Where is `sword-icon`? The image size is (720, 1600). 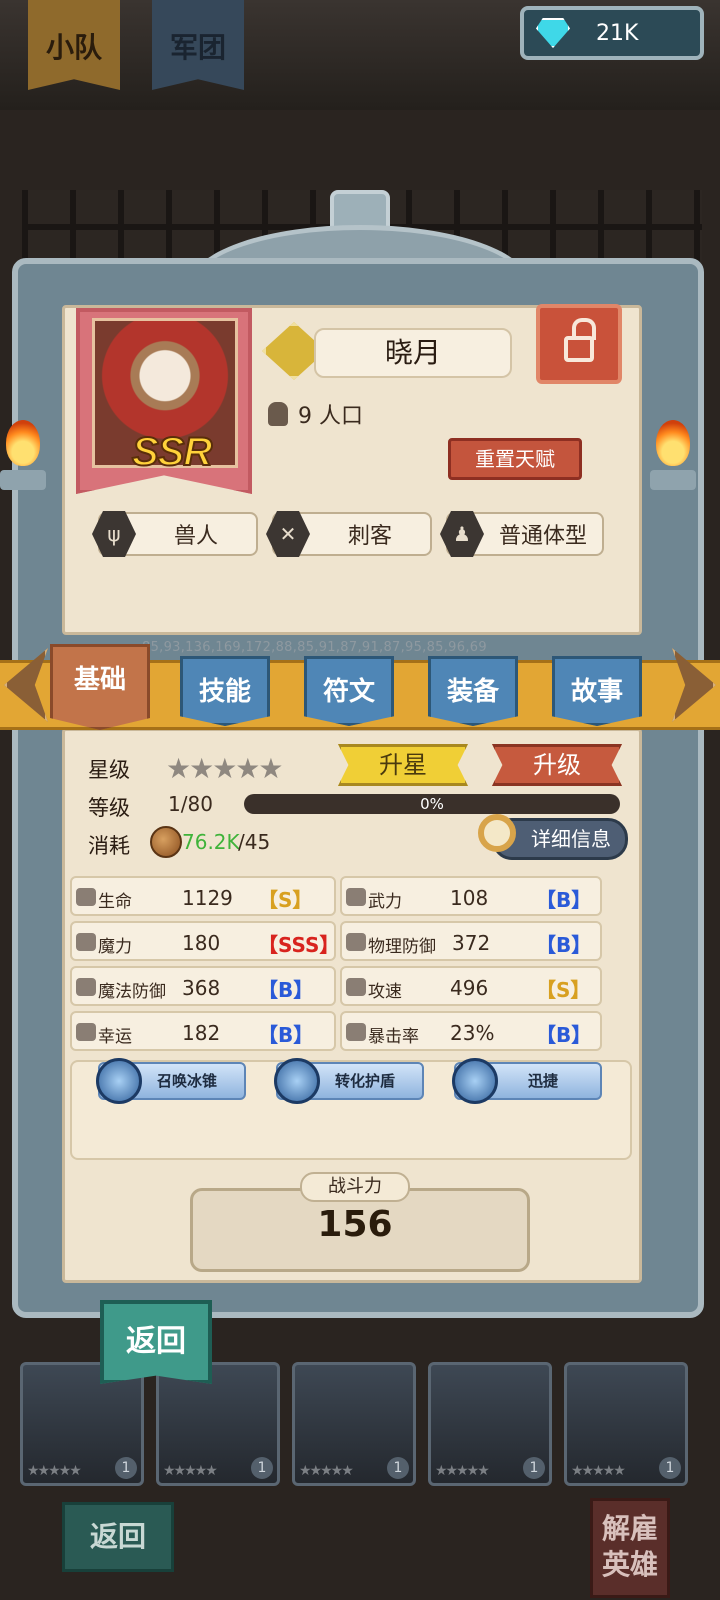
sword-icon is located at coordinates (356, 897).